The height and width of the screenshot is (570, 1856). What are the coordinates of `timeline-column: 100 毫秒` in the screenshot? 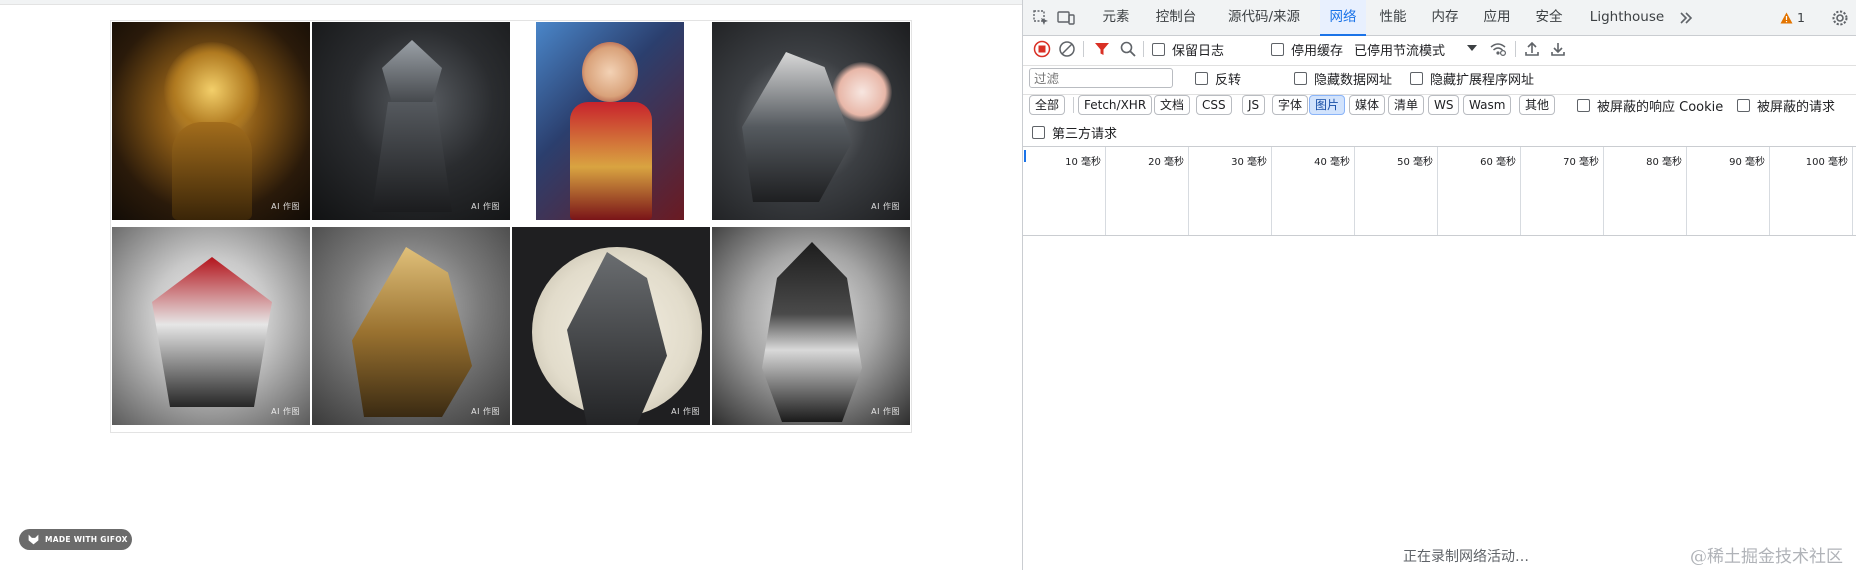 It's located at (1811, 191).